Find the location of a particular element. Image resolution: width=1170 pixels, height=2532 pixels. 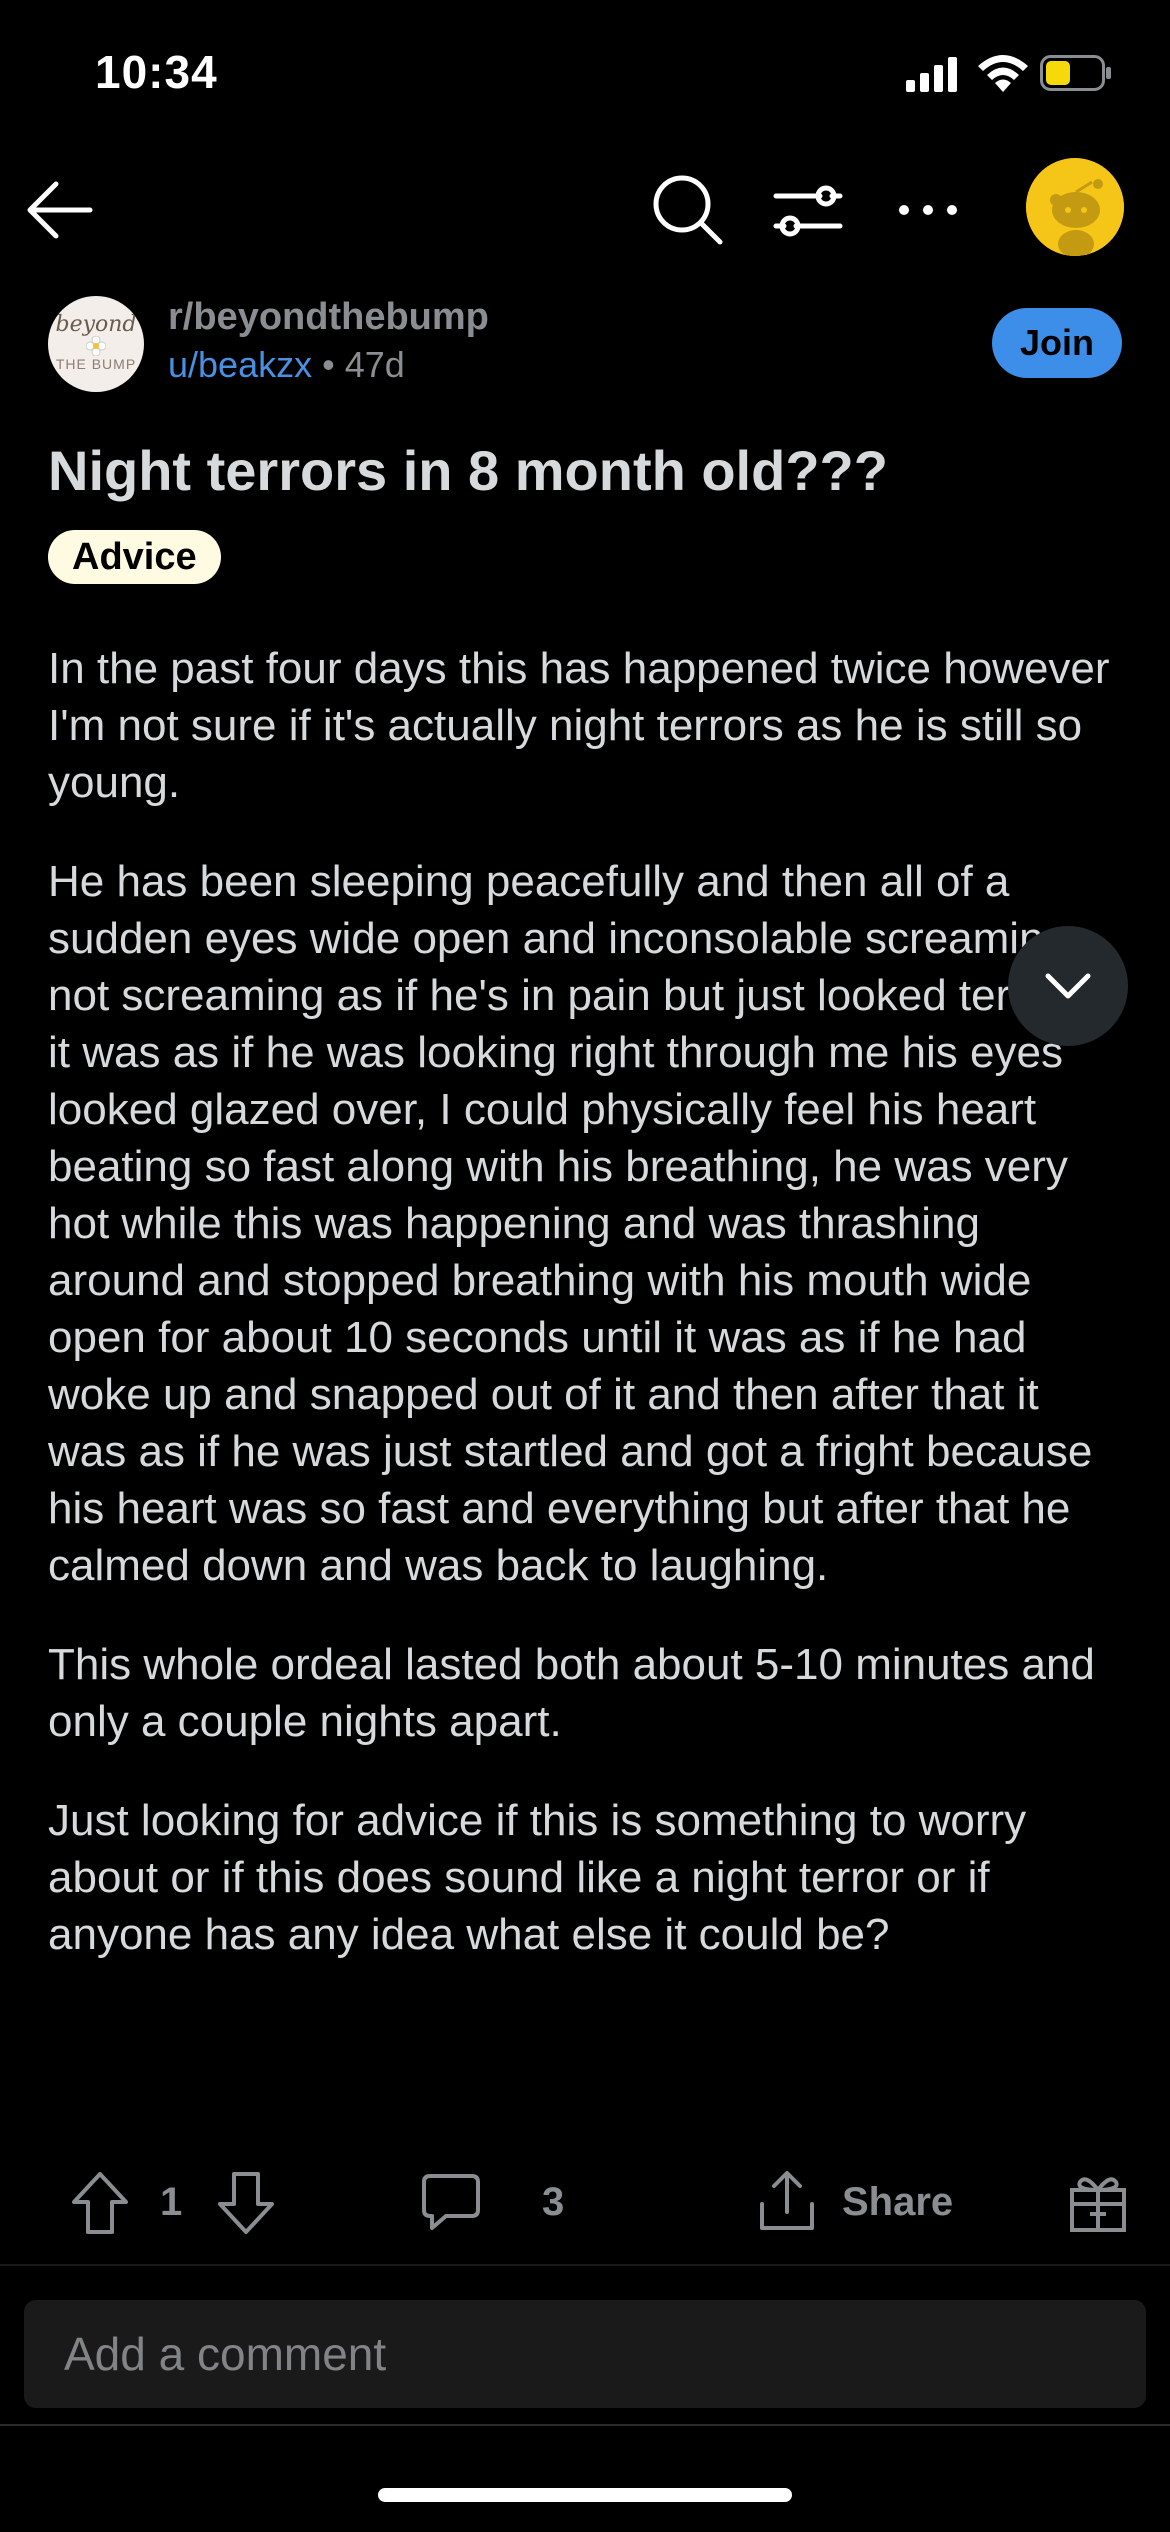

snoo-avatar-icon is located at coordinates (1075, 207).